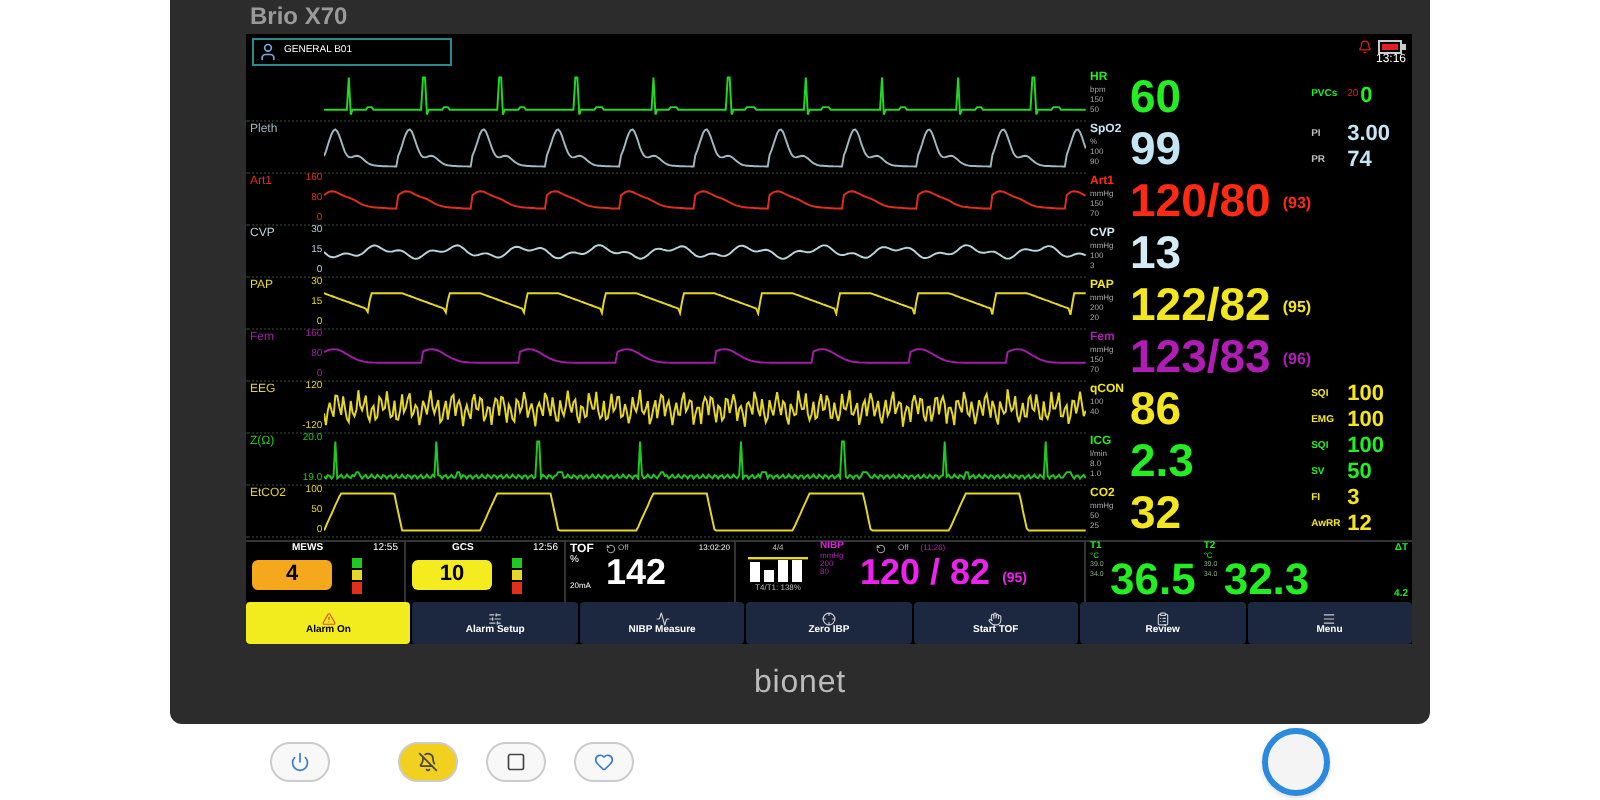 This screenshot has width=1600, height=800. What do you see at coordinates (1156, 252) in the screenshot?
I see `parameter-value: 13` at bounding box center [1156, 252].